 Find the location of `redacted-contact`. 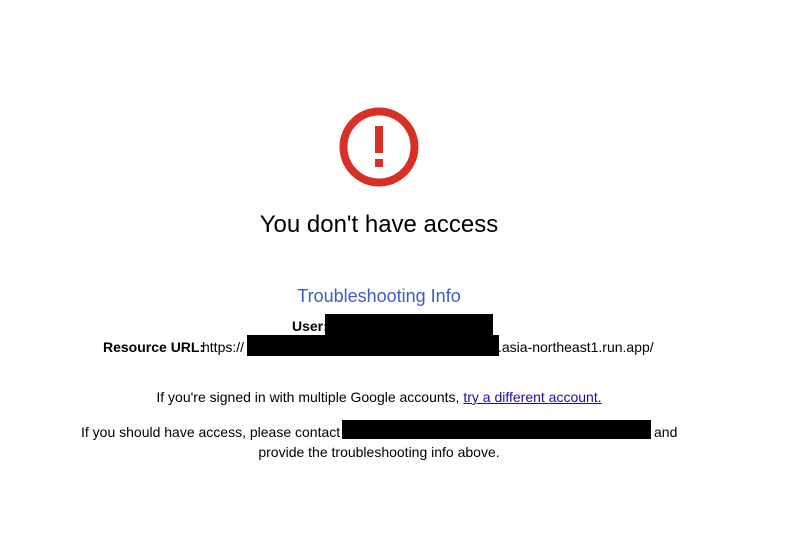

redacted-contact is located at coordinates (496, 429).